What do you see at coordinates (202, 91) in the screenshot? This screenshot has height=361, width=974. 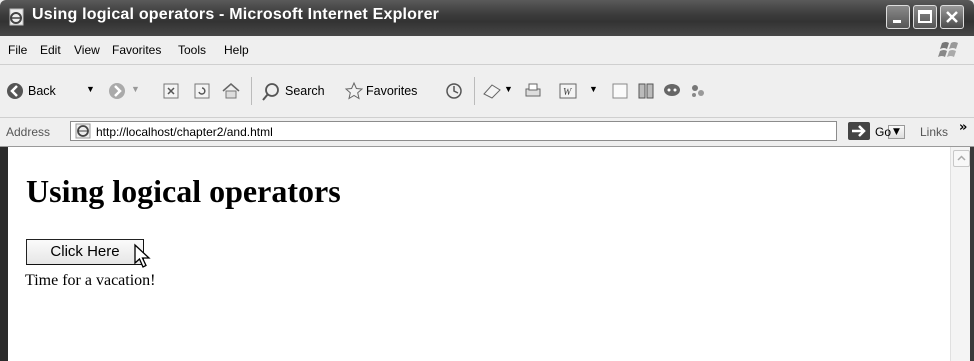 I see `refresh-icon` at bounding box center [202, 91].